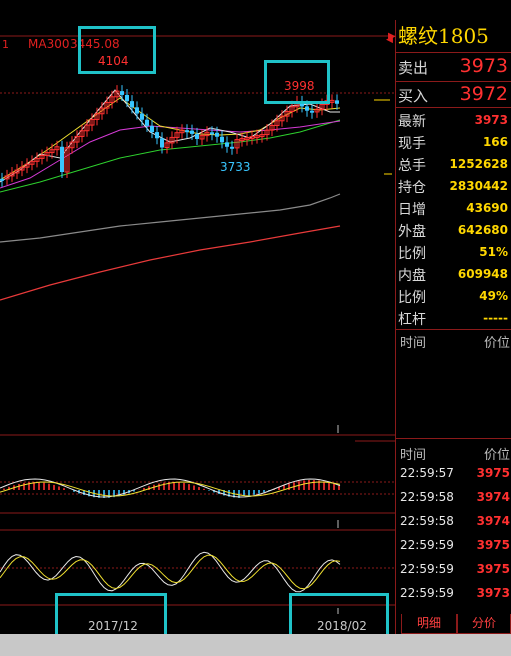  Describe the element at coordinates (117, 50) in the screenshot. I see `annotation-box-high` at that location.